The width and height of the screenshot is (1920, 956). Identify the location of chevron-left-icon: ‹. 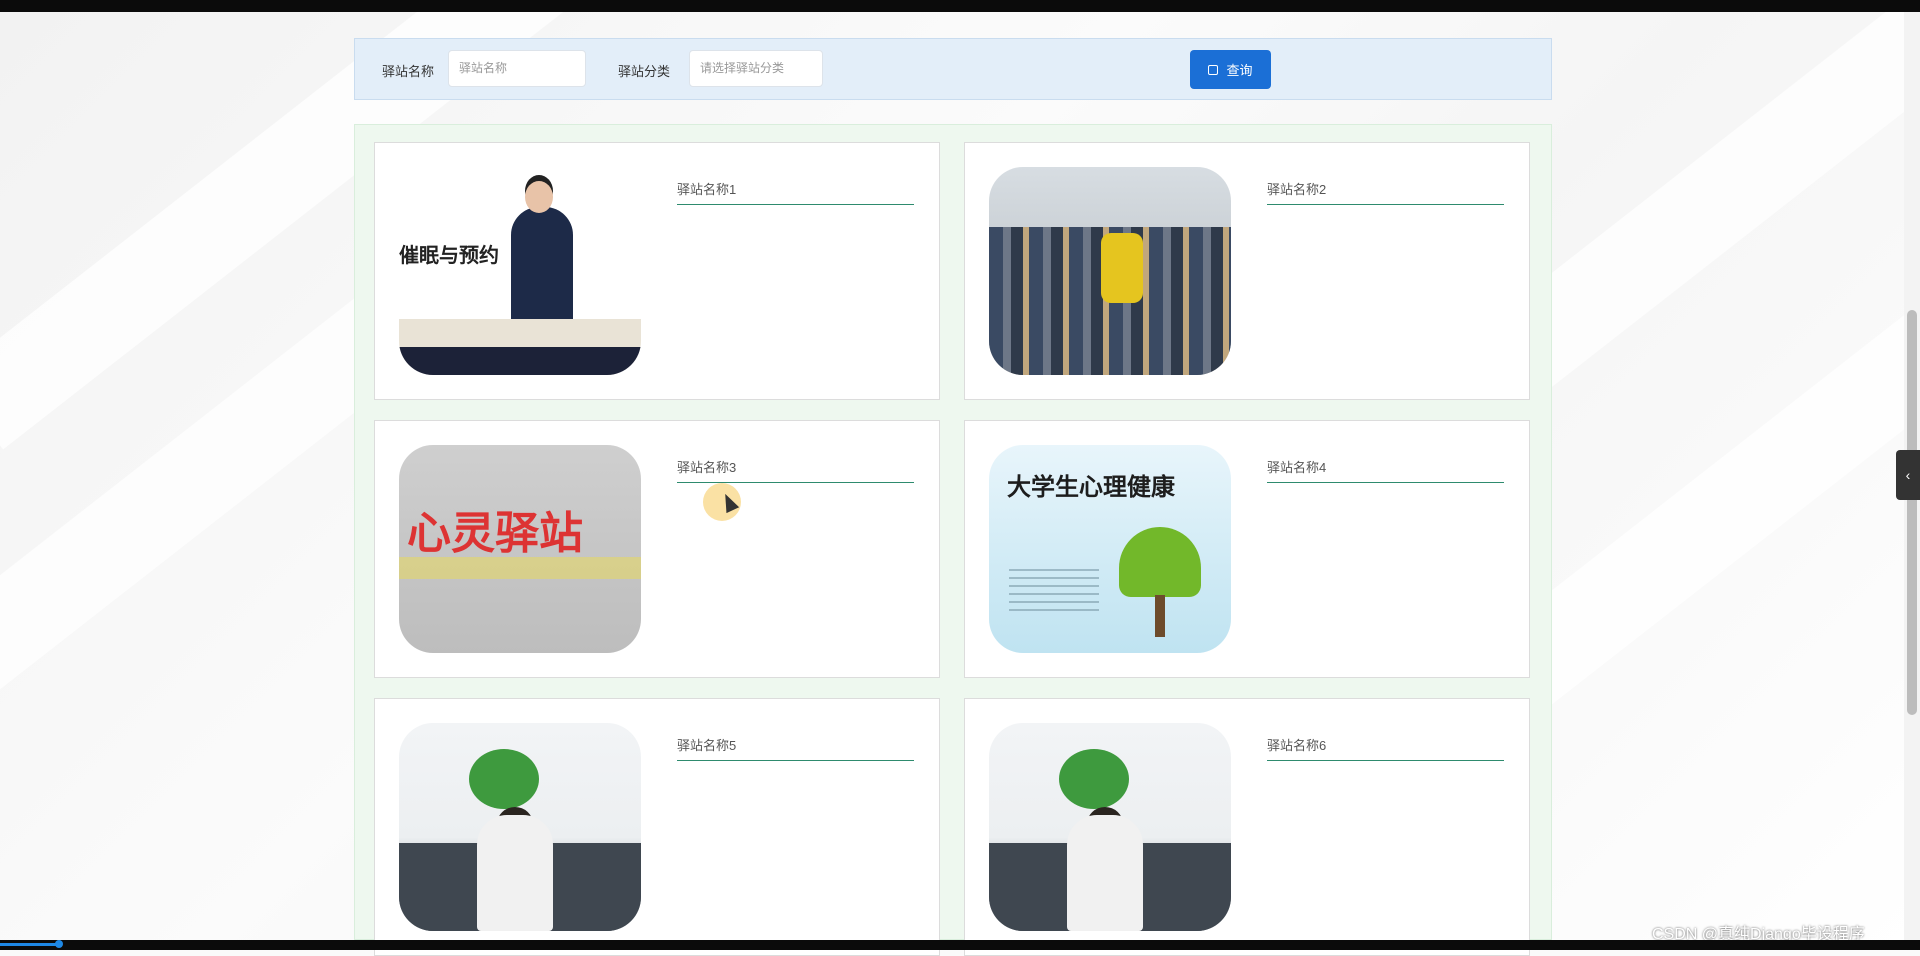
(1908, 475).